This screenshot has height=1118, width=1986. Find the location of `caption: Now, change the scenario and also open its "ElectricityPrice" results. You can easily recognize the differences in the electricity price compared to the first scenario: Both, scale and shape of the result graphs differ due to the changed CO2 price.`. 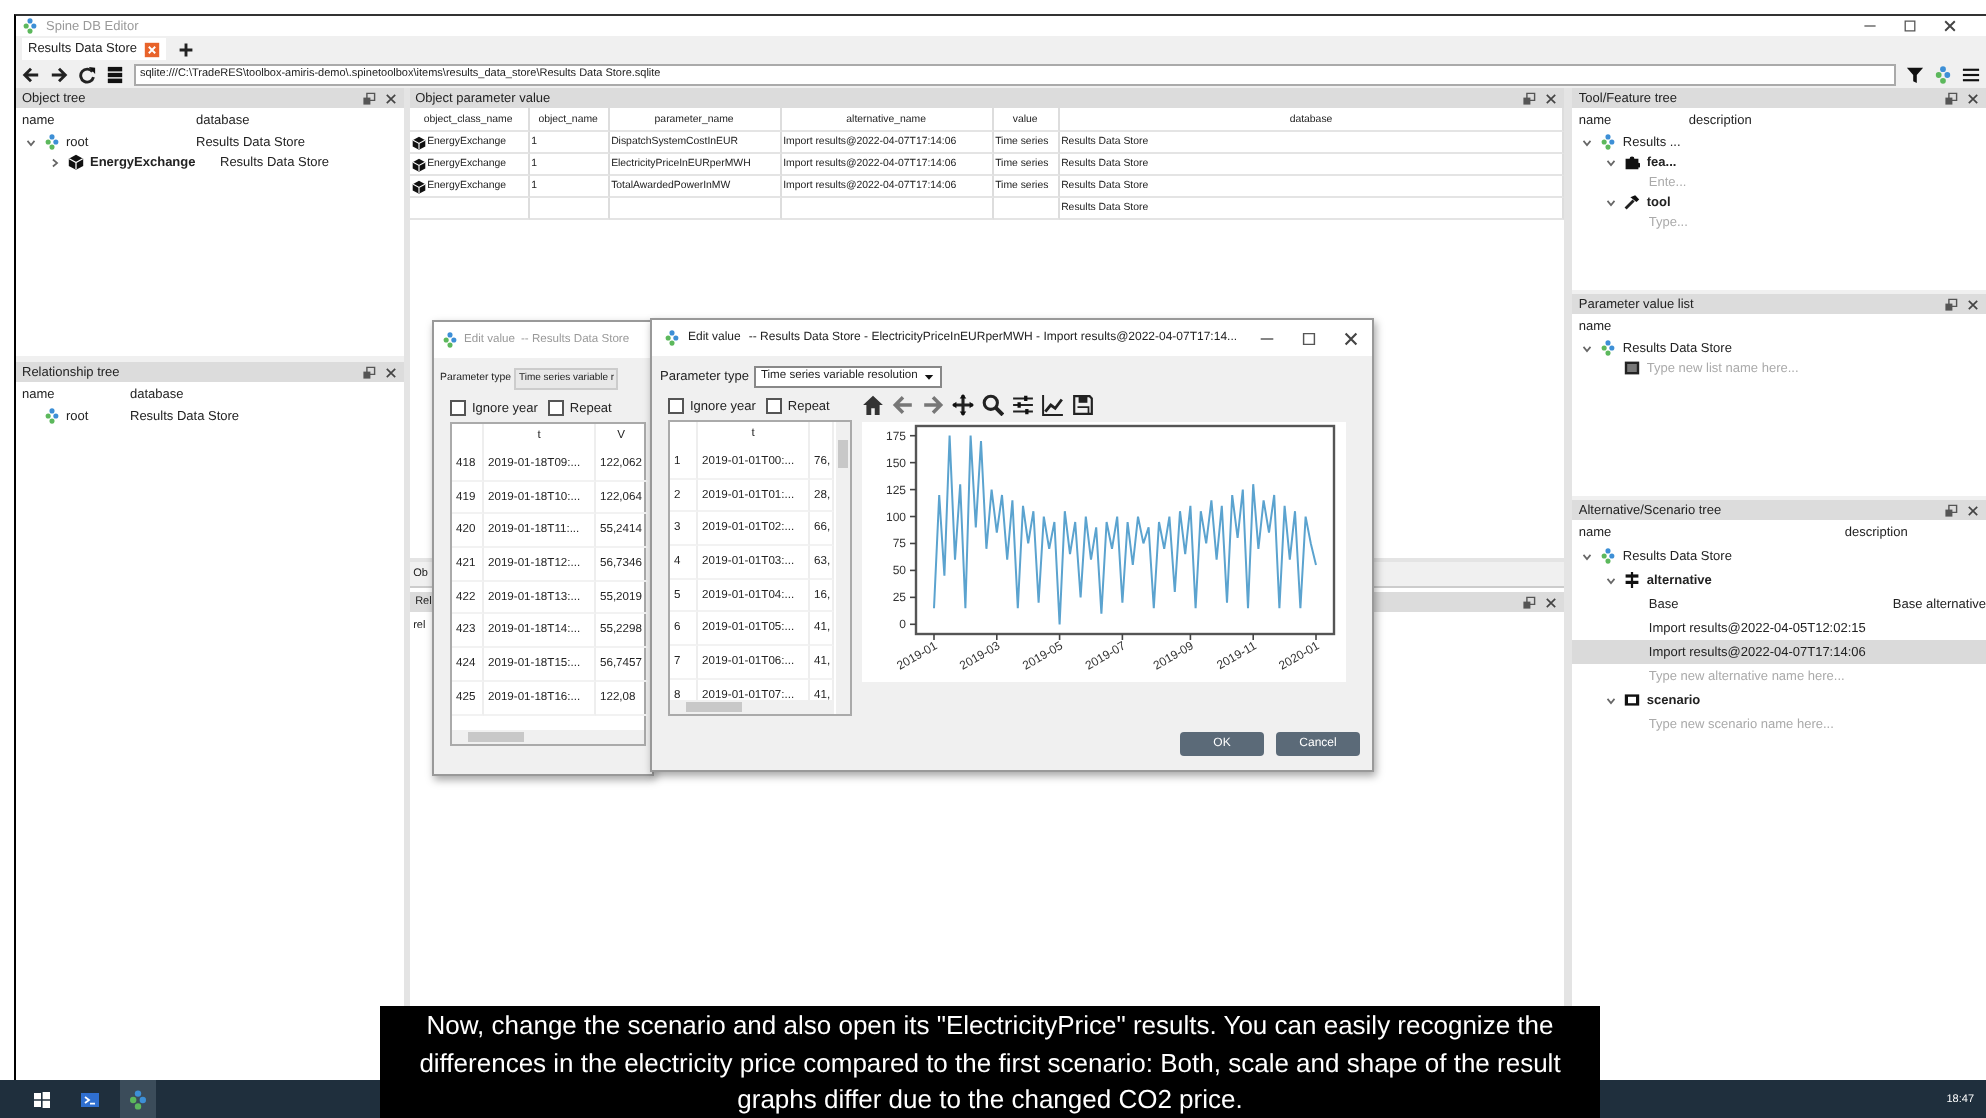

caption: Now, change the scenario and also open its "ElectricityPrice" results. You can easily recognize the differences in the electricity price compared to the first scenario: Both, scale and shape of the result graphs differ due to the changed CO2 price. is located at coordinates (990, 1062).